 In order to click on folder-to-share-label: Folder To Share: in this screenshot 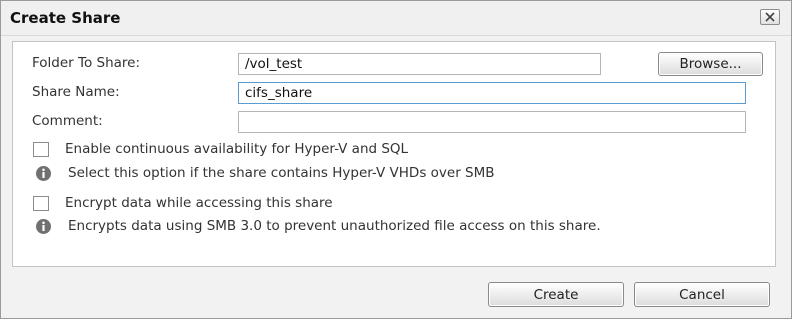, I will do `click(86, 63)`.